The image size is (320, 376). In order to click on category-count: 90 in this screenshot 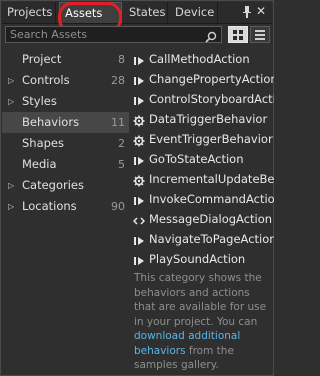, I will do `click(118, 206)`.